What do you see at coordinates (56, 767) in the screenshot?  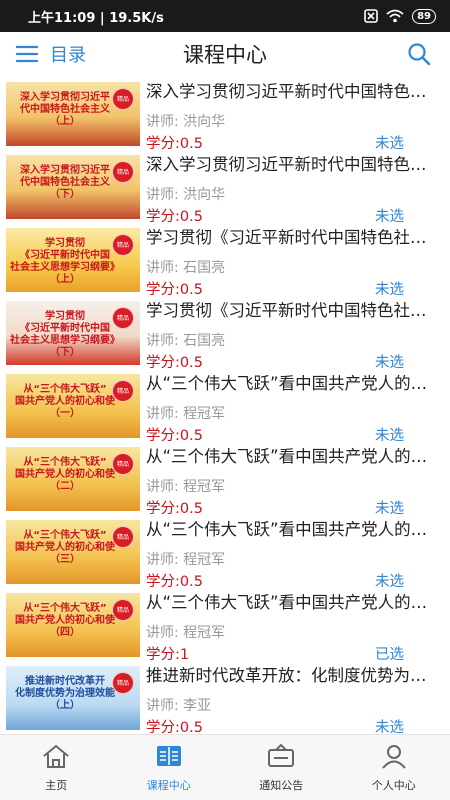 I see `tab-home: 主页` at bounding box center [56, 767].